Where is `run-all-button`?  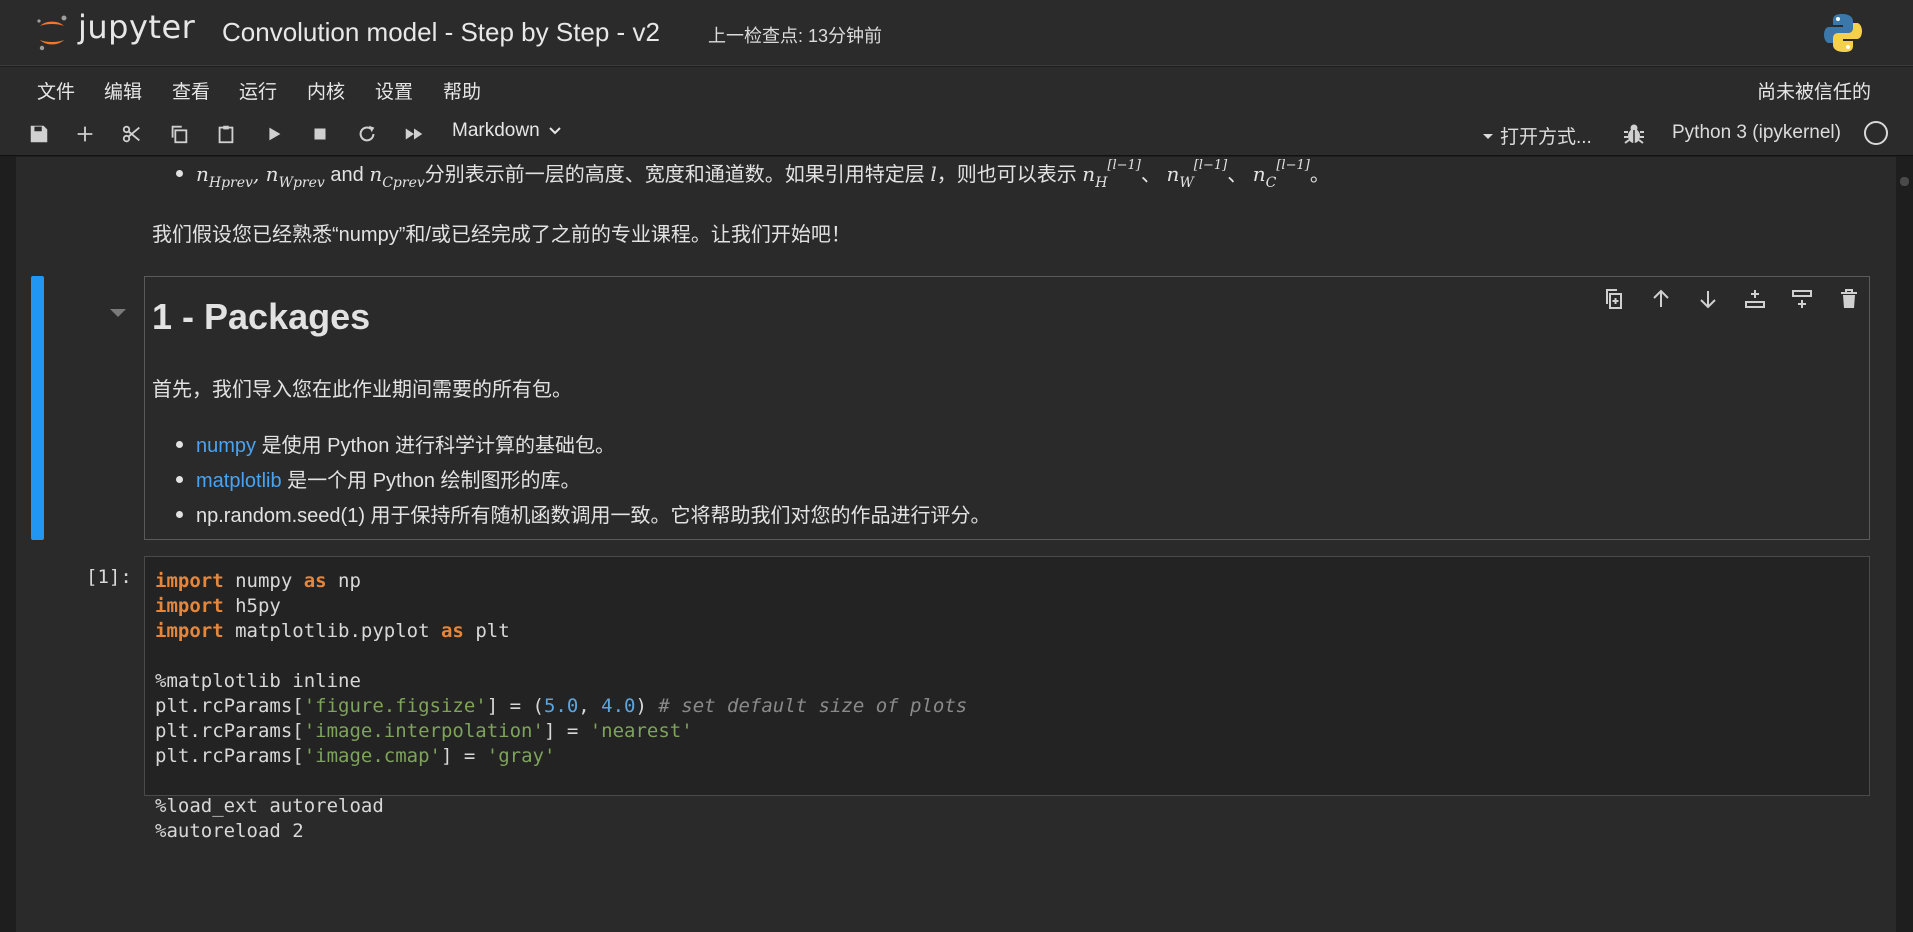
run-all-button is located at coordinates (414, 134).